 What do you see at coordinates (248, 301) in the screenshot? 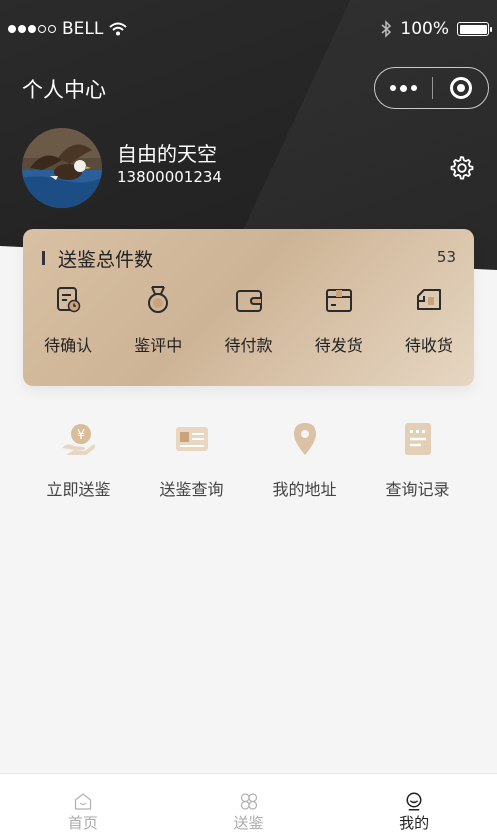
I see `wallet-icon` at bounding box center [248, 301].